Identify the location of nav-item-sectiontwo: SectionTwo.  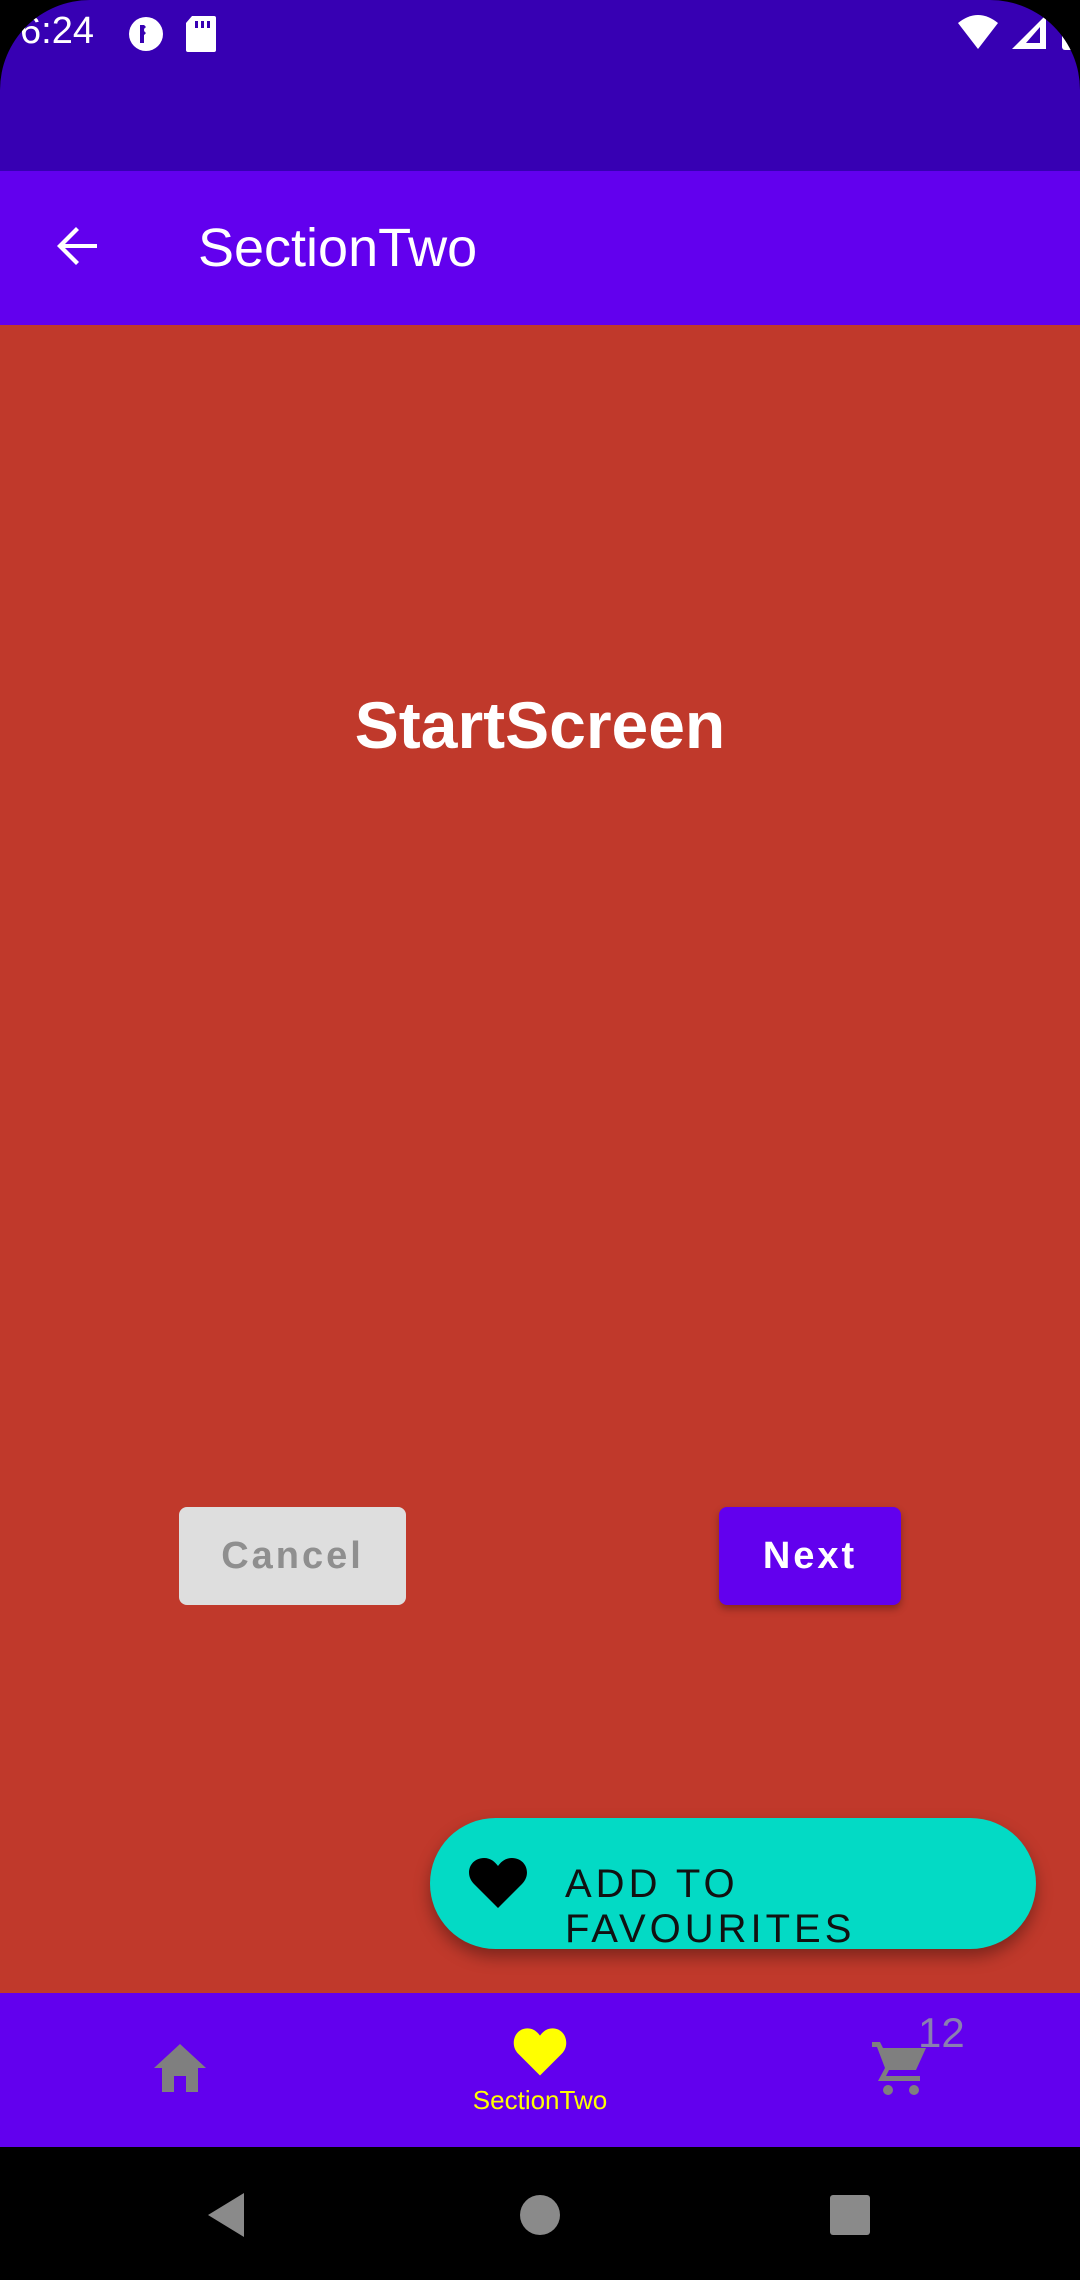
(540, 2070).